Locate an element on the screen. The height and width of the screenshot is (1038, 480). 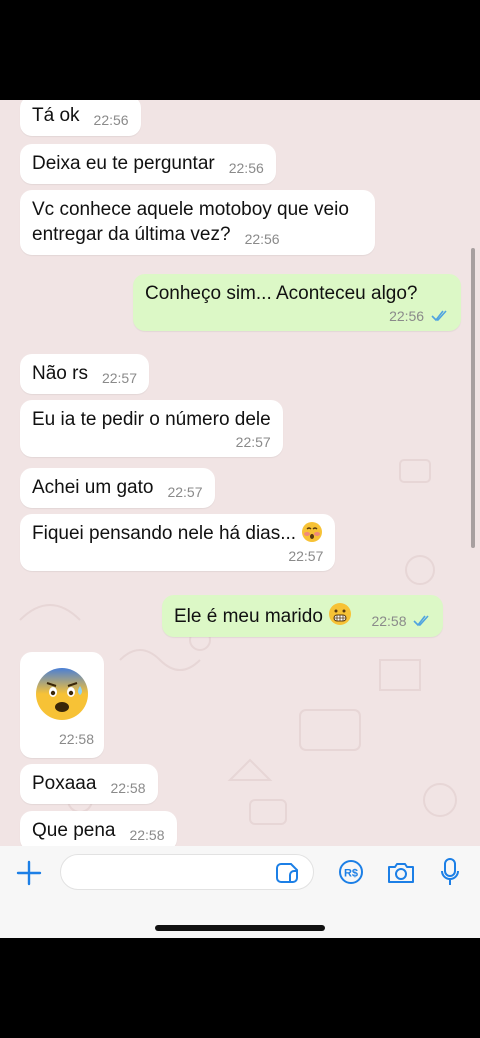
message-text: Tá ok is located at coordinates (56, 115).